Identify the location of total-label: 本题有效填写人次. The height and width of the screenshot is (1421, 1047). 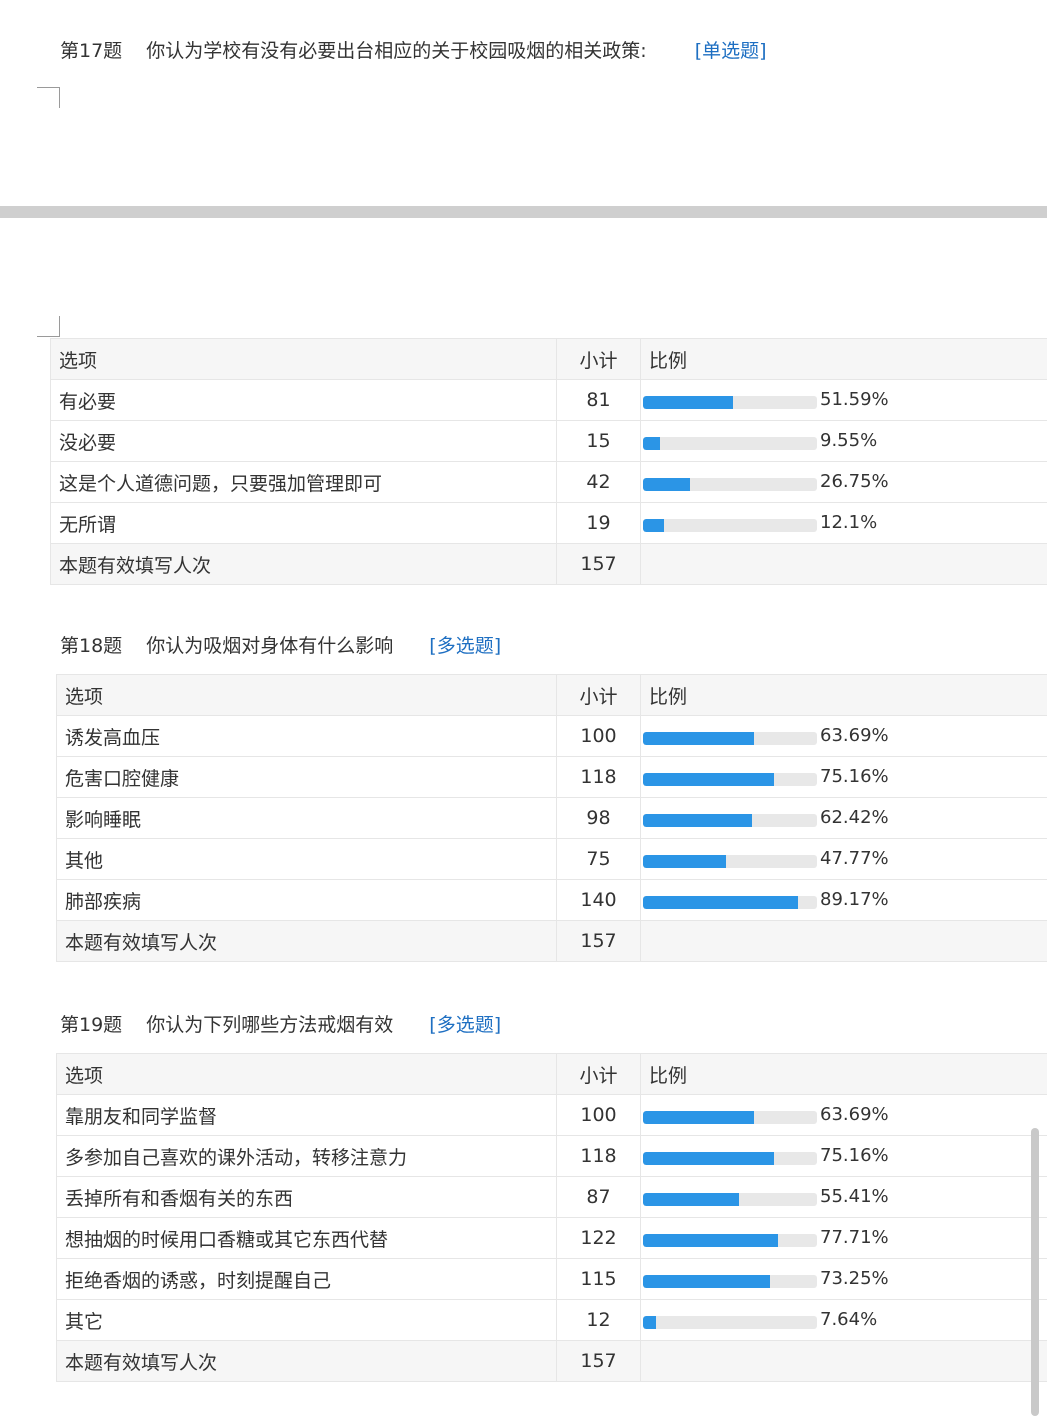
(303, 564).